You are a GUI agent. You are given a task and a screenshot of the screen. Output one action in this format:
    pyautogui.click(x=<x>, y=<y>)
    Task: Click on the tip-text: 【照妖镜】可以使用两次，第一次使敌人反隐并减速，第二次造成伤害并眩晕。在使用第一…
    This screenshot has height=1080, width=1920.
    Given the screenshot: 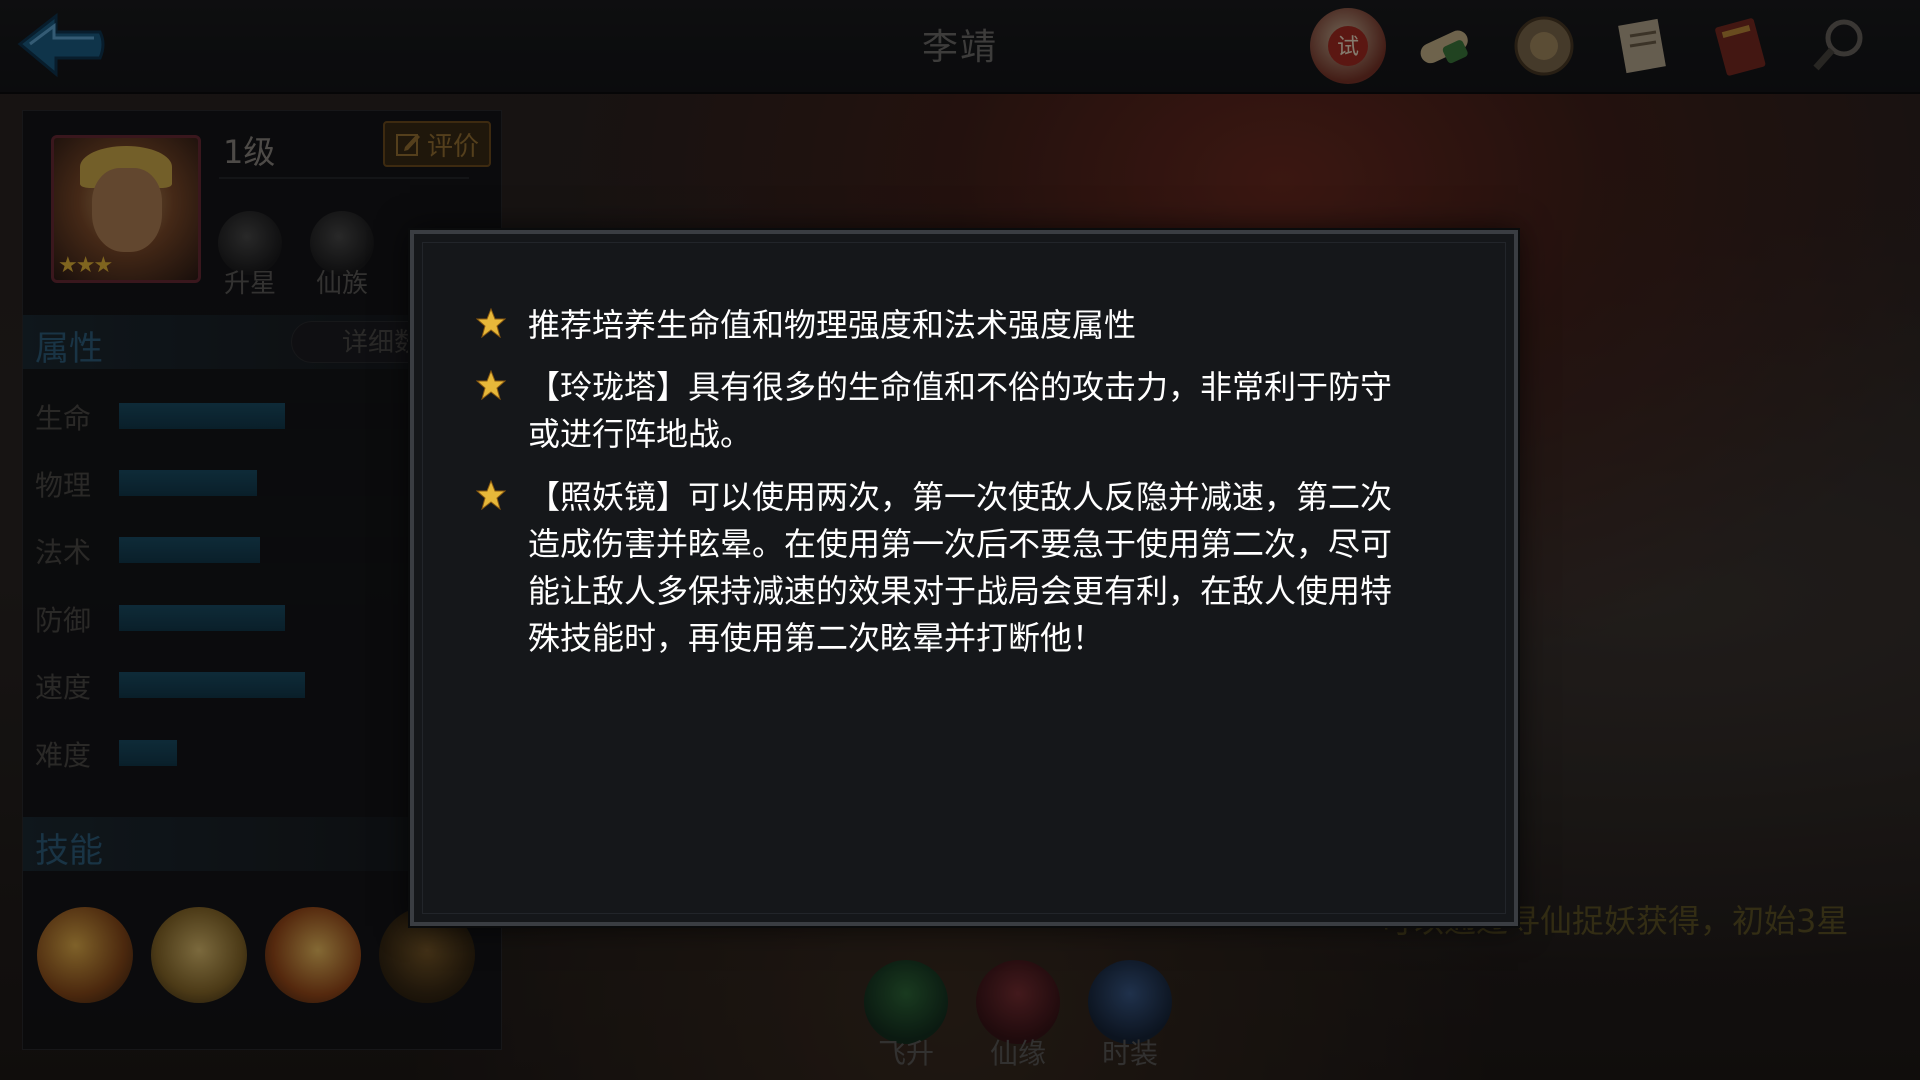 What is the action you would take?
    pyautogui.click(x=960, y=567)
    